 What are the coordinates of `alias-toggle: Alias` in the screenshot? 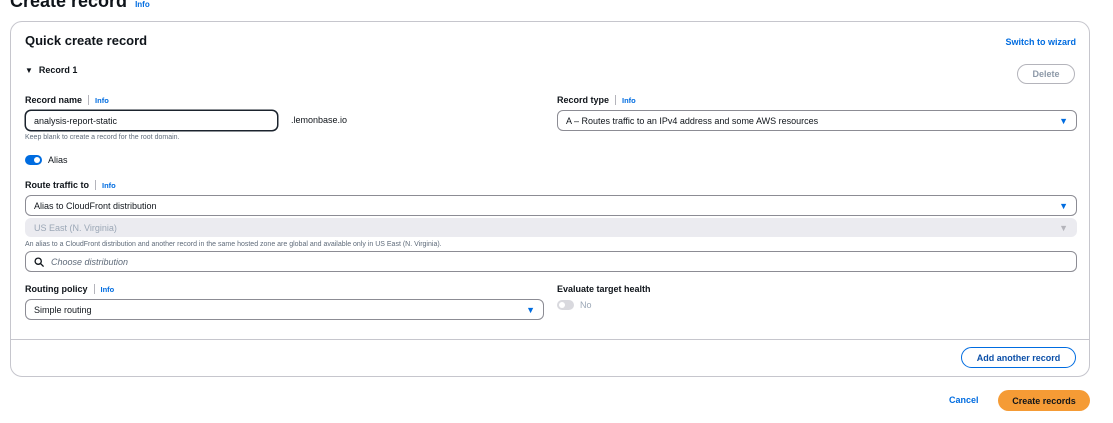 It's located at (46, 160).